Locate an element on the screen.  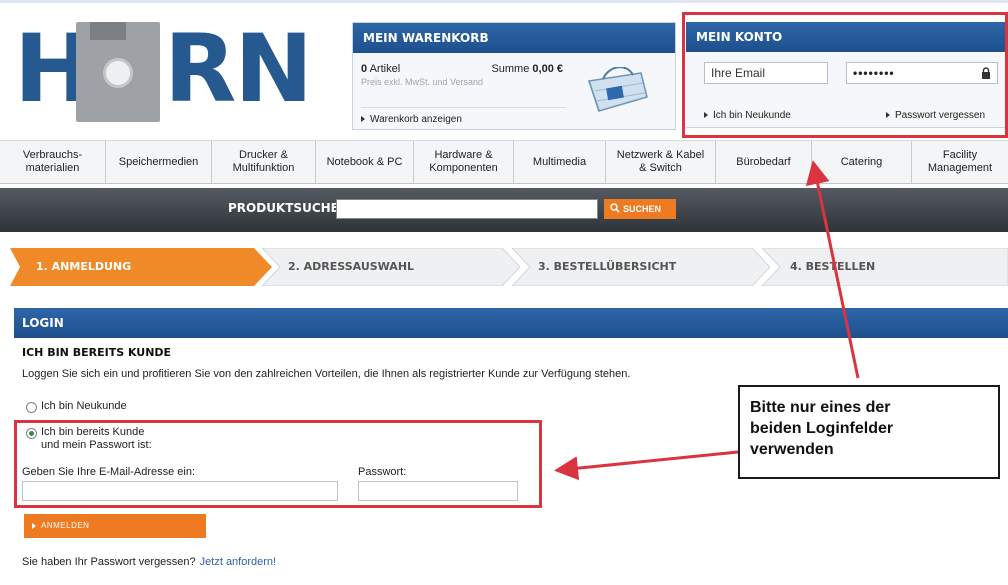
step-label: 2. ADRESSAUSWAHL is located at coordinates (351, 266).